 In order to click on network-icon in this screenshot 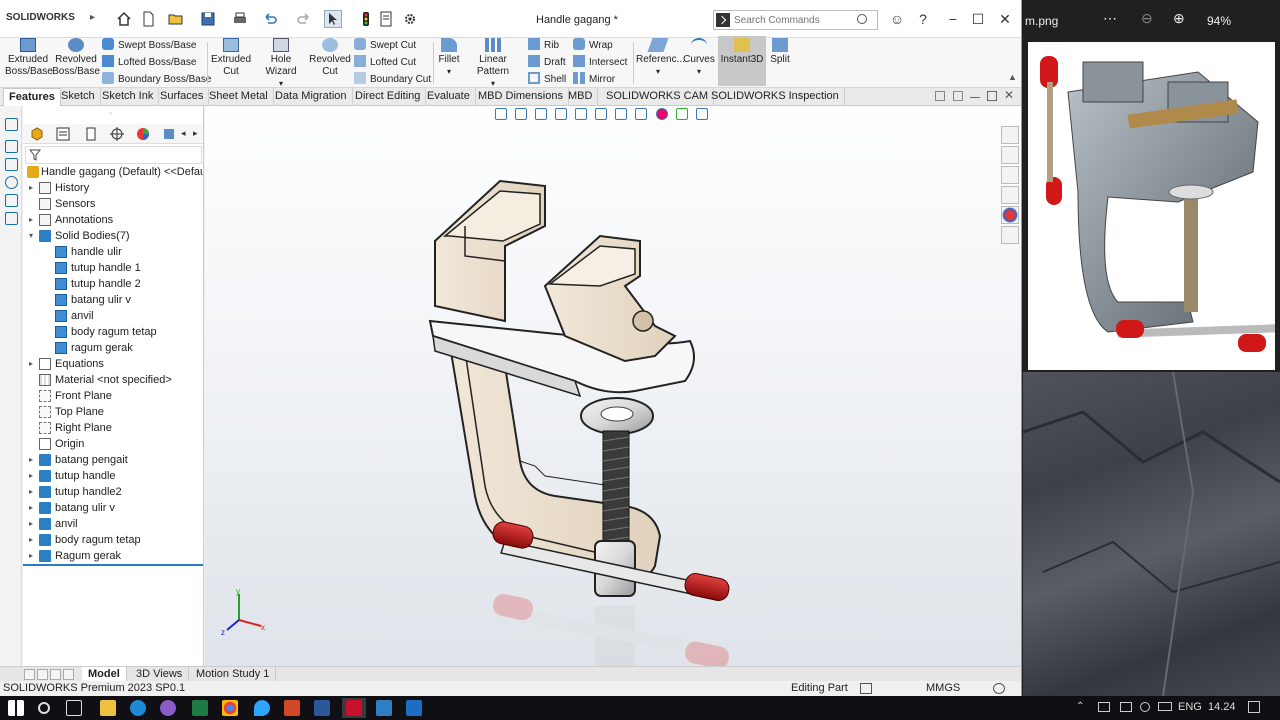, I will do `click(1126, 707)`.